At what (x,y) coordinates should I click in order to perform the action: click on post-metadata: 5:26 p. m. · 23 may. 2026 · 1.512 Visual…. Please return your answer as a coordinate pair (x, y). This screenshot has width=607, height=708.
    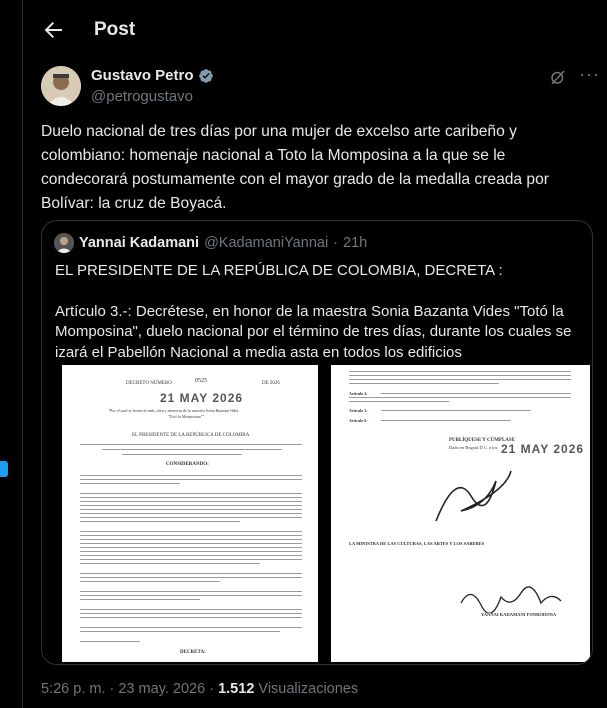
    Looking at the image, I should click on (199, 689).